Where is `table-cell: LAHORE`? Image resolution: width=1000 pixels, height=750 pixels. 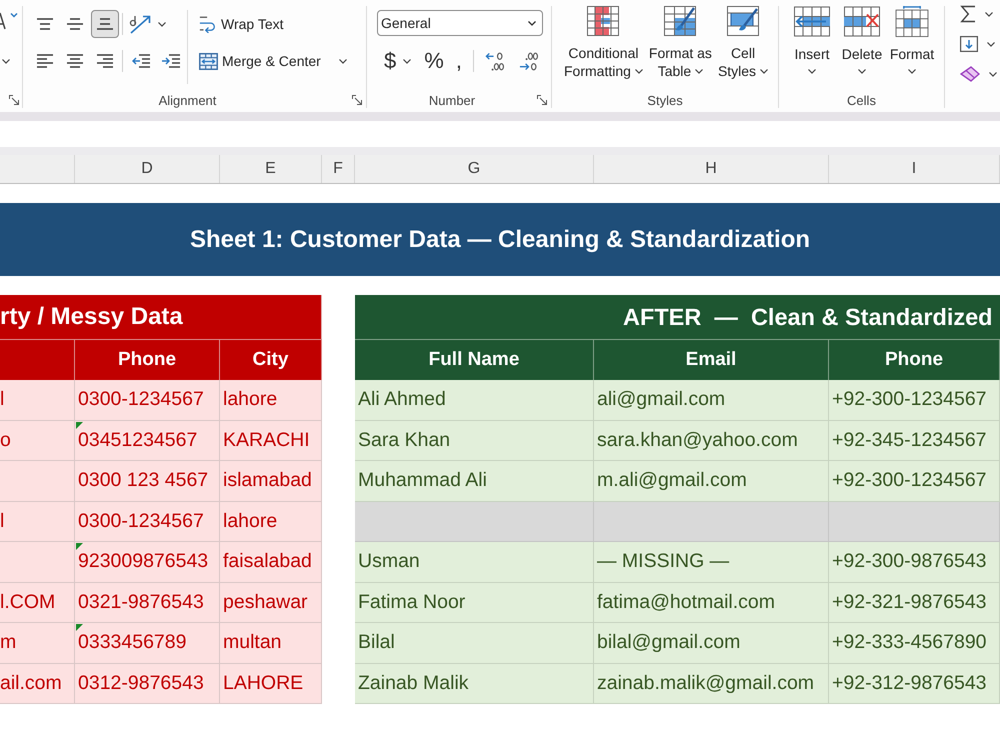 table-cell: LAHORE is located at coordinates (271, 684).